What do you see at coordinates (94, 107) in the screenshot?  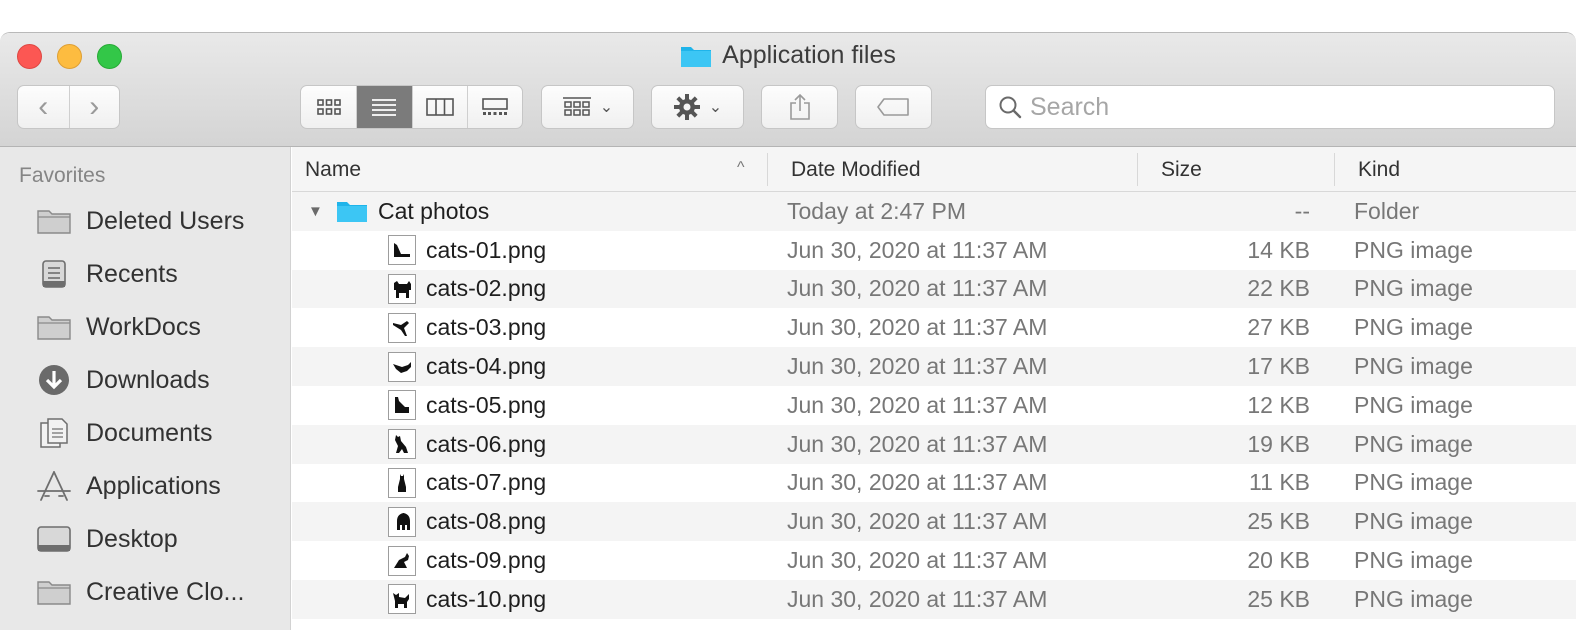 I see `forward-button: ›` at bounding box center [94, 107].